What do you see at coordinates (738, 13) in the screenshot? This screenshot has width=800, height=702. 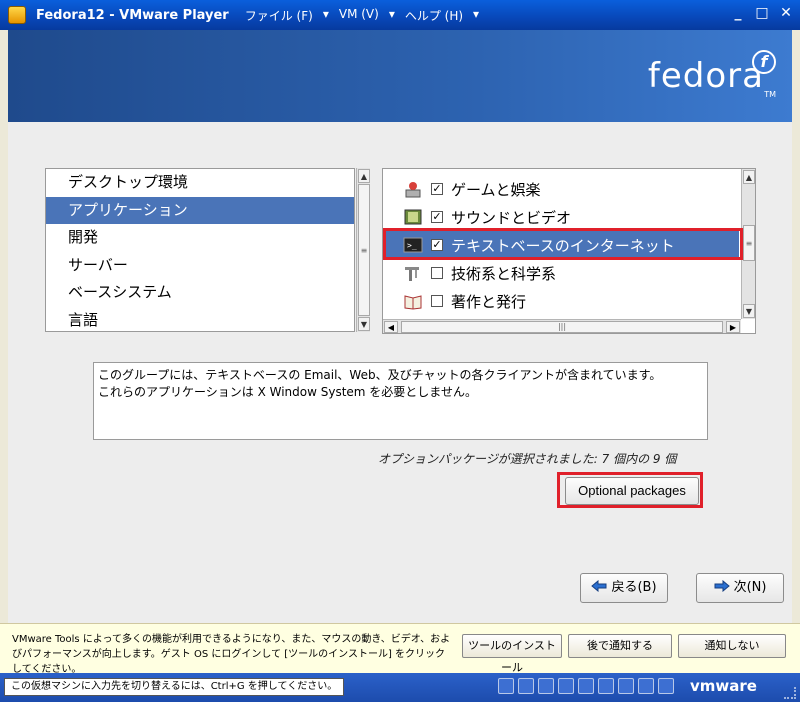 I see `minimize-icon: _` at bounding box center [738, 13].